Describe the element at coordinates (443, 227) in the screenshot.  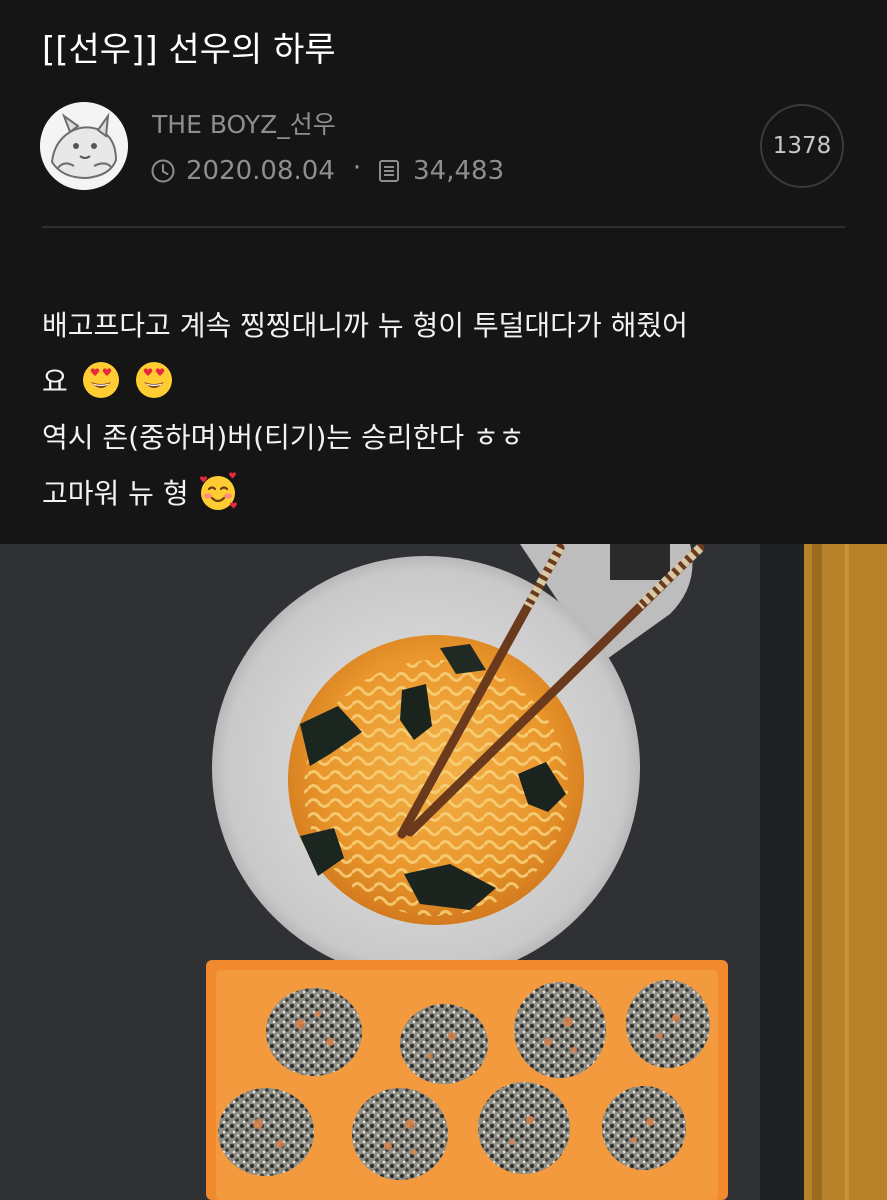
I see `header-divider` at that location.